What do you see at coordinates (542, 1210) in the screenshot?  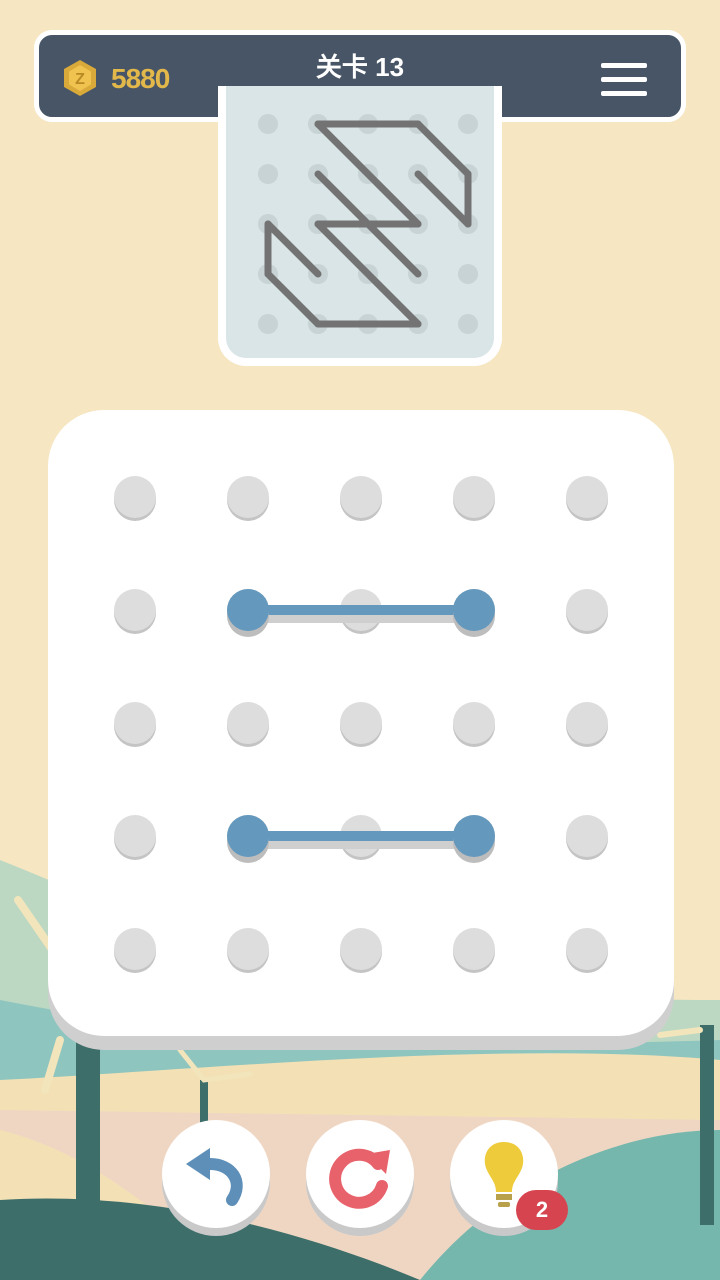 I see `hint-count-badge: 2` at bounding box center [542, 1210].